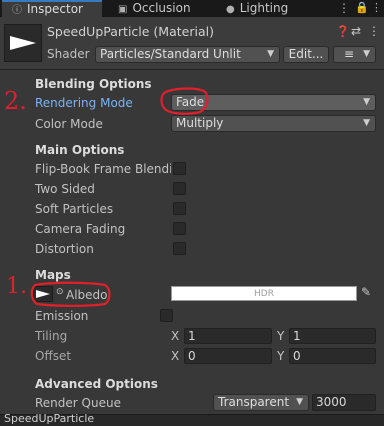 The height and width of the screenshot is (426, 384). I want to click on blending-options-heading: Blending Options, so click(93, 84).